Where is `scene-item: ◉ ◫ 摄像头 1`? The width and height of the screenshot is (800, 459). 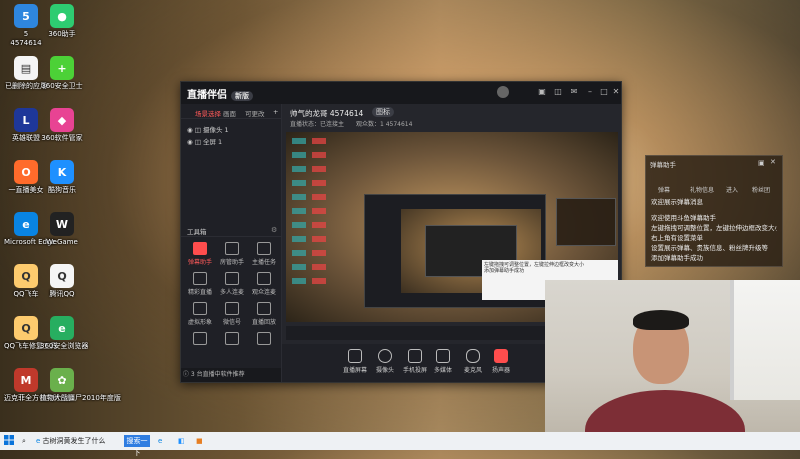
scene-item: ◉ ◫ 摄像头 1 is located at coordinates (208, 129).